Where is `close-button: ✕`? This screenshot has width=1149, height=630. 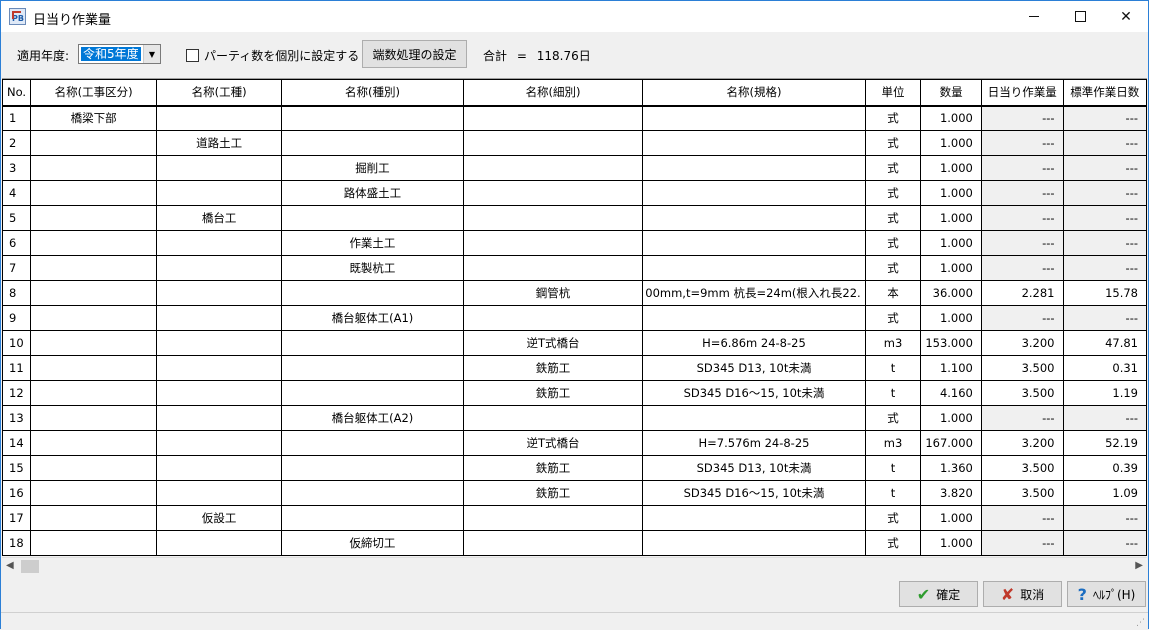 close-button: ✕ is located at coordinates (1126, 16).